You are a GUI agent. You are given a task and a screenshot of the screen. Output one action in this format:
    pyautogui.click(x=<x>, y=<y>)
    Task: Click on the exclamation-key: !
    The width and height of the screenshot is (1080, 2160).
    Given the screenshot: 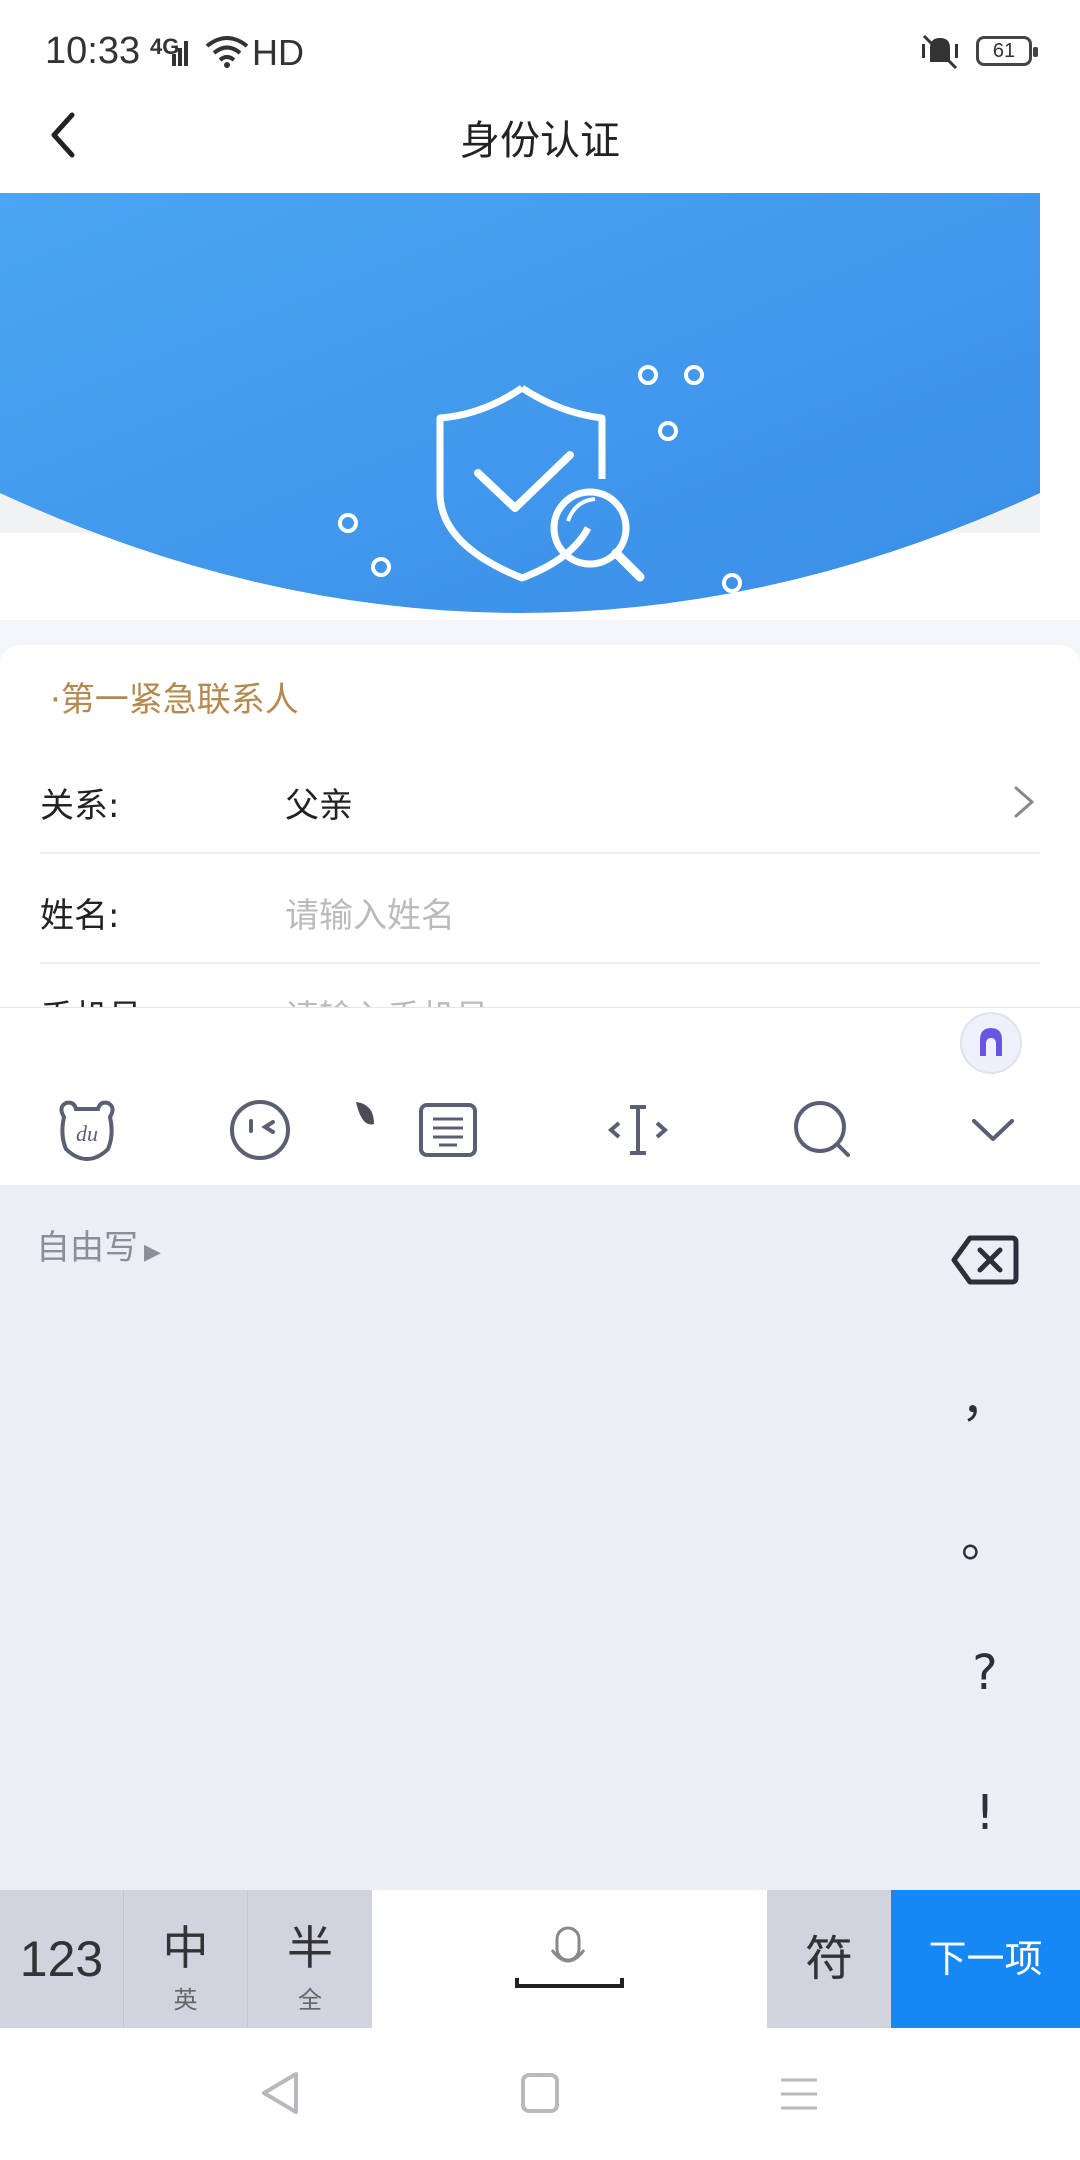 What is the action you would take?
    pyautogui.click(x=985, y=1813)
    